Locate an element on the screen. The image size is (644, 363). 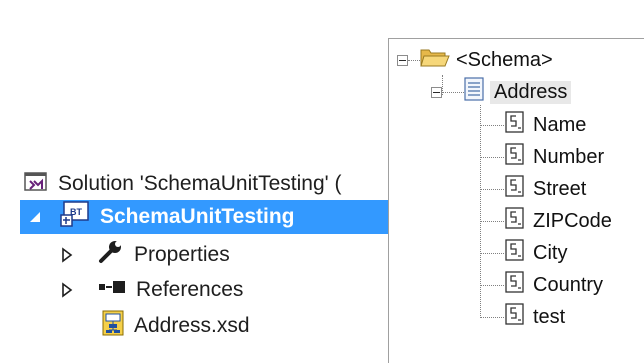
address-xsd-node: Address.xsd is located at coordinates (153, 326).